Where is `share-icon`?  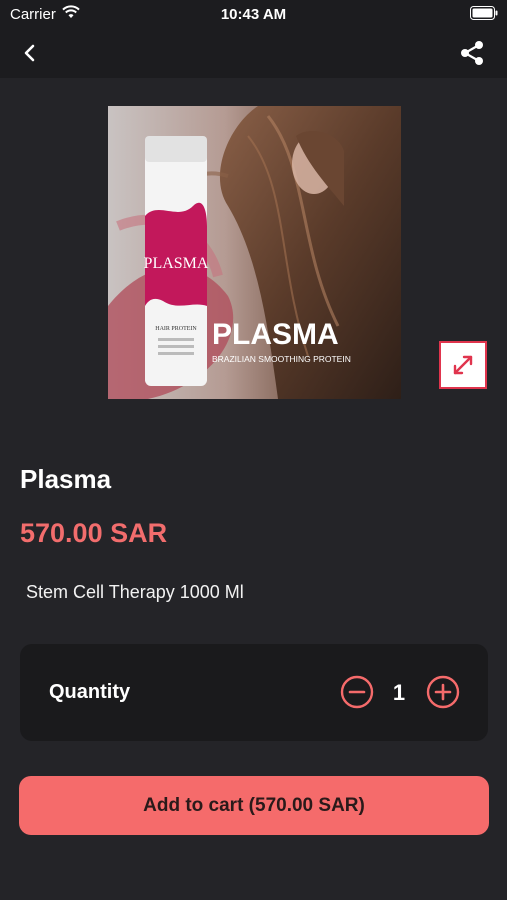
share-icon is located at coordinates (472, 53).